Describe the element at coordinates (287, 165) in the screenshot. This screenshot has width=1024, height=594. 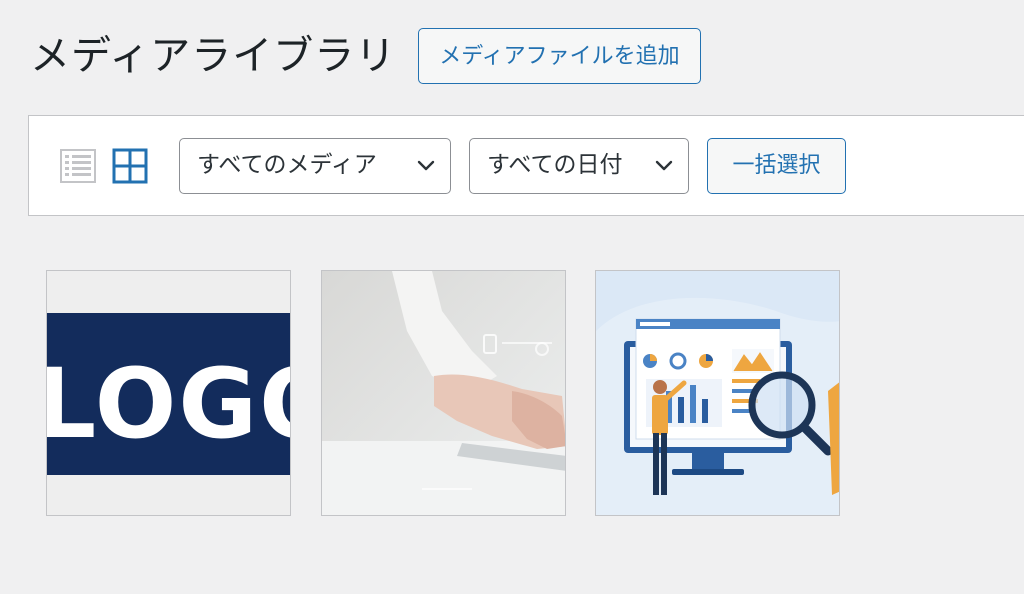
I see `media-type-filter-value: すべてのメディア` at that location.